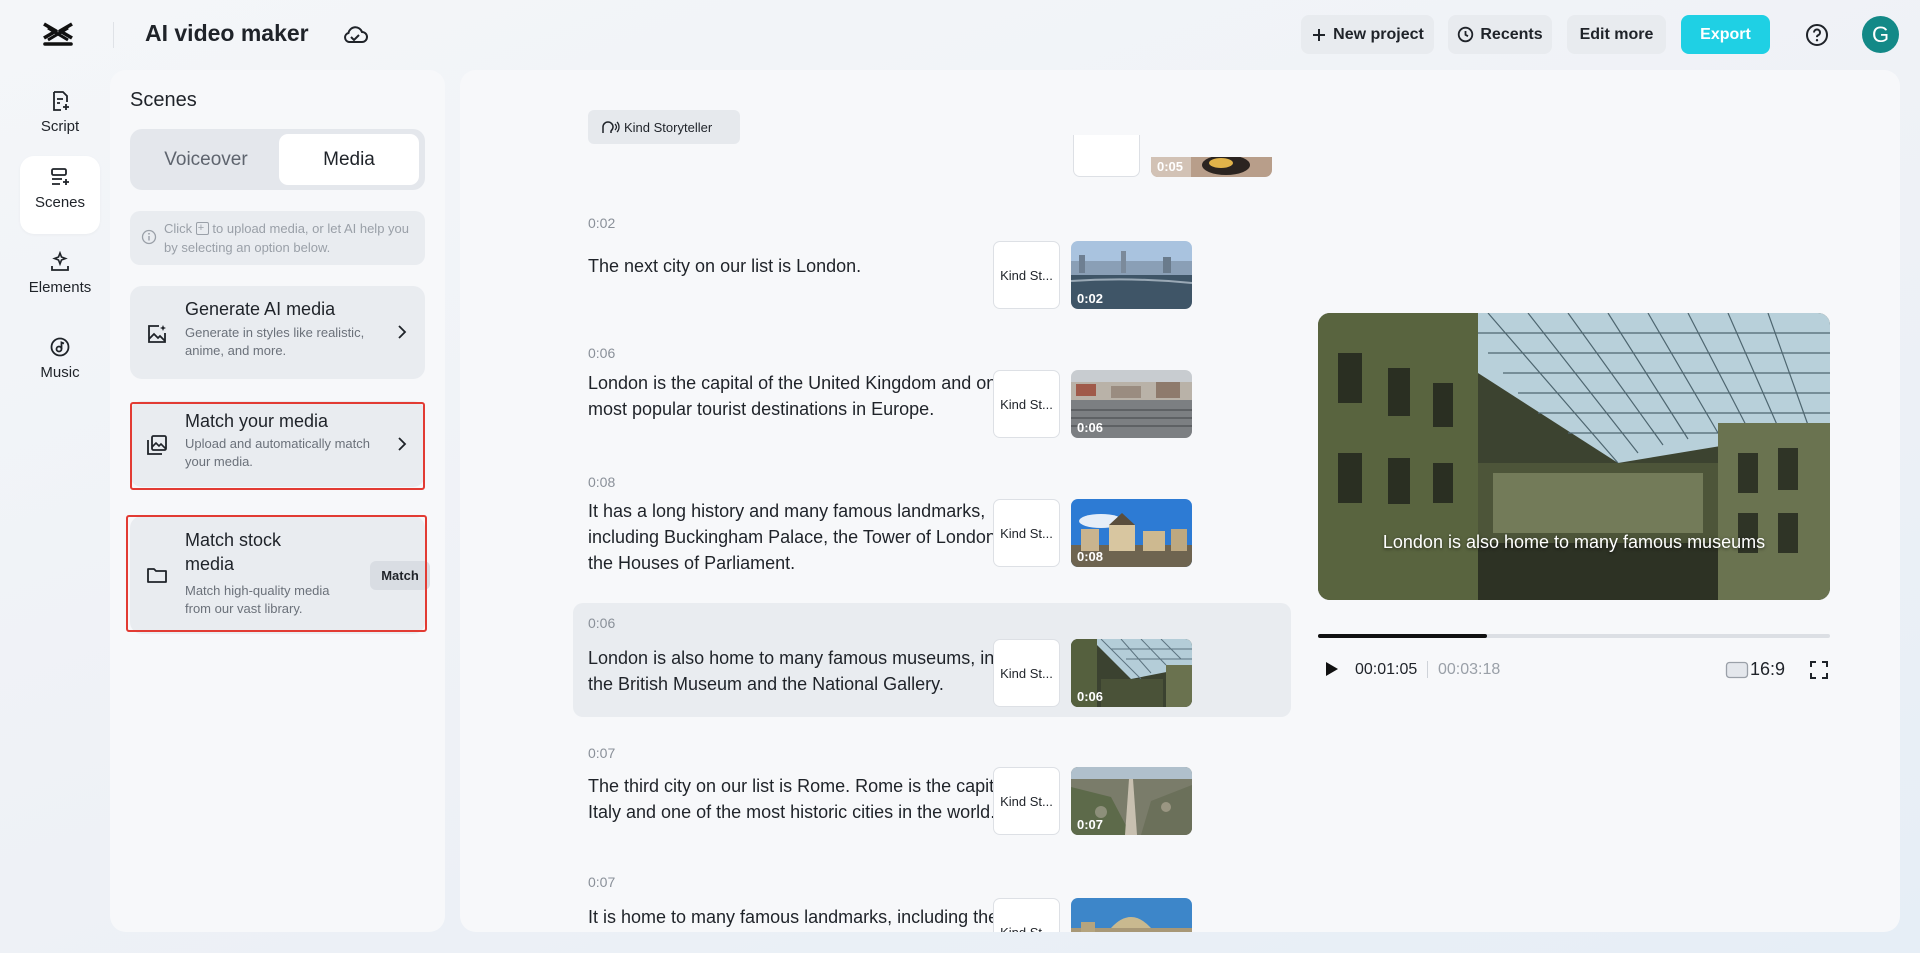  What do you see at coordinates (1090, 824) in the screenshot?
I see `thumbnail-duration: 0:07` at bounding box center [1090, 824].